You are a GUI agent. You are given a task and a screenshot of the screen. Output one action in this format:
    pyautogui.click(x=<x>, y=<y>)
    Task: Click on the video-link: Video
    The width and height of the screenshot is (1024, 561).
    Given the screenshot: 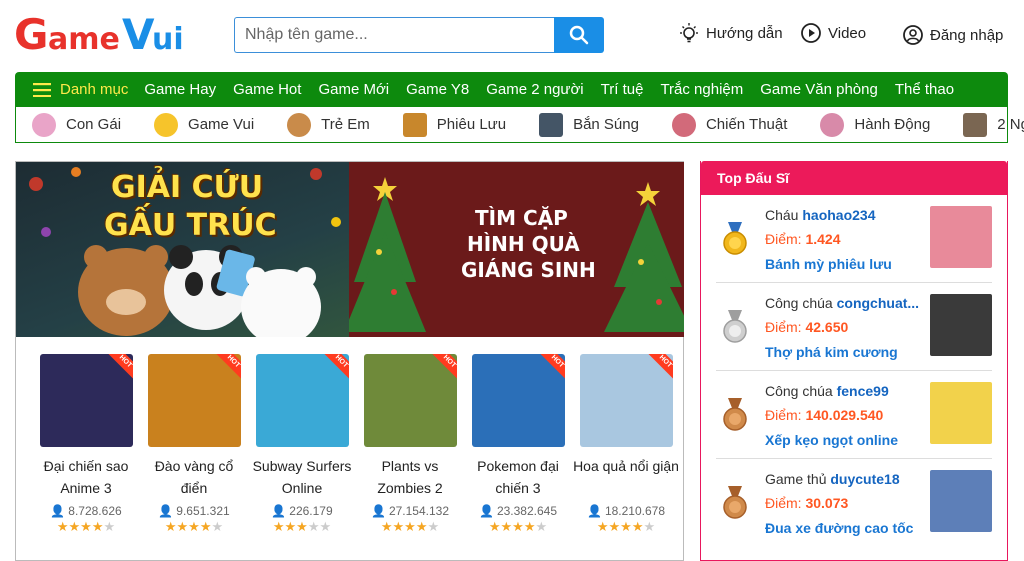 What is the action you would take?
    pyautogui.click(x=833, y=33)
    